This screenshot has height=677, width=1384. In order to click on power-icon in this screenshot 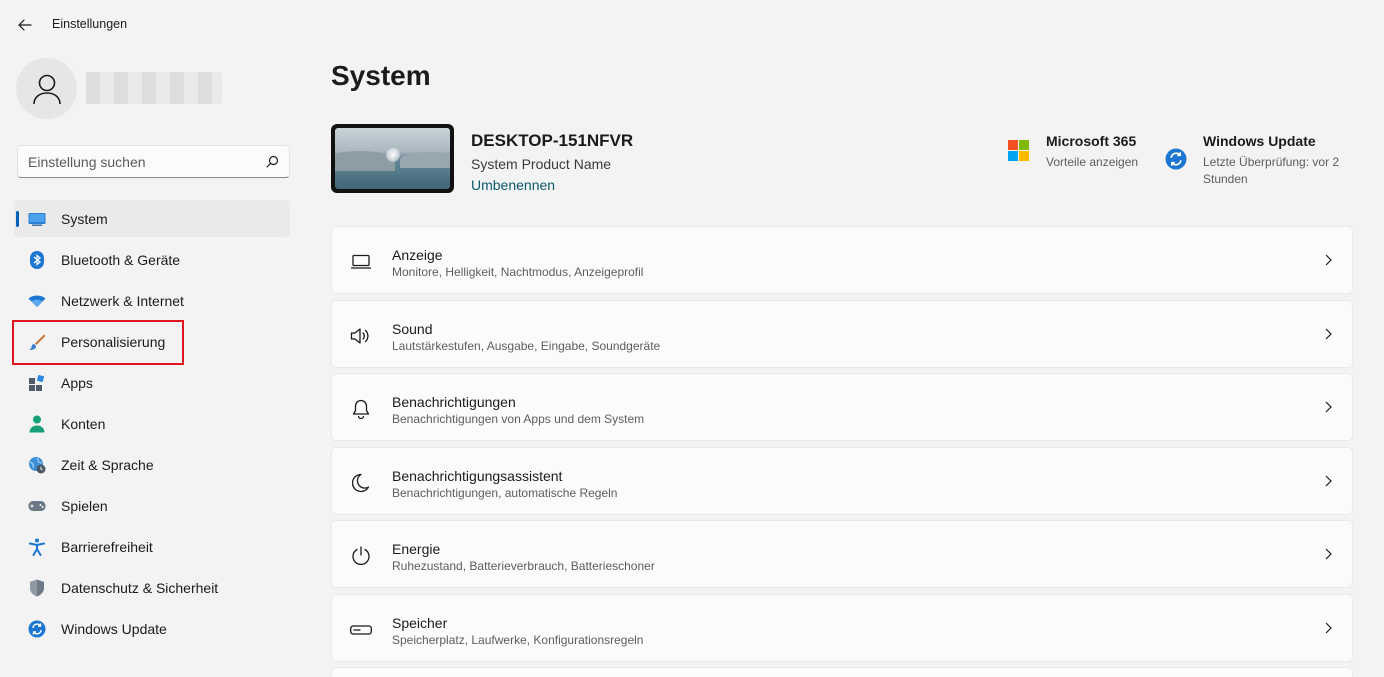, I will do `click(361, 556)`.